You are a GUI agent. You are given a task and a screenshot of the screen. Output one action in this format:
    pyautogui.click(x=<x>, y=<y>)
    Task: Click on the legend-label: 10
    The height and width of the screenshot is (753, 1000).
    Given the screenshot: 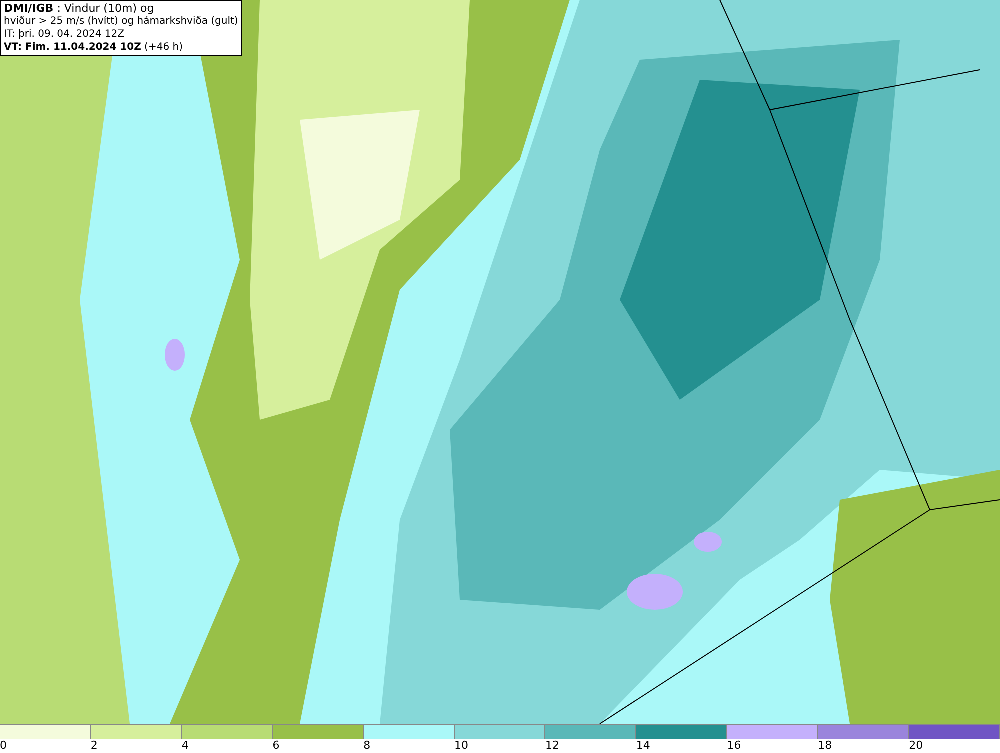 What is the action you would take?
    pyautogui.click(x=461, y=746)
    